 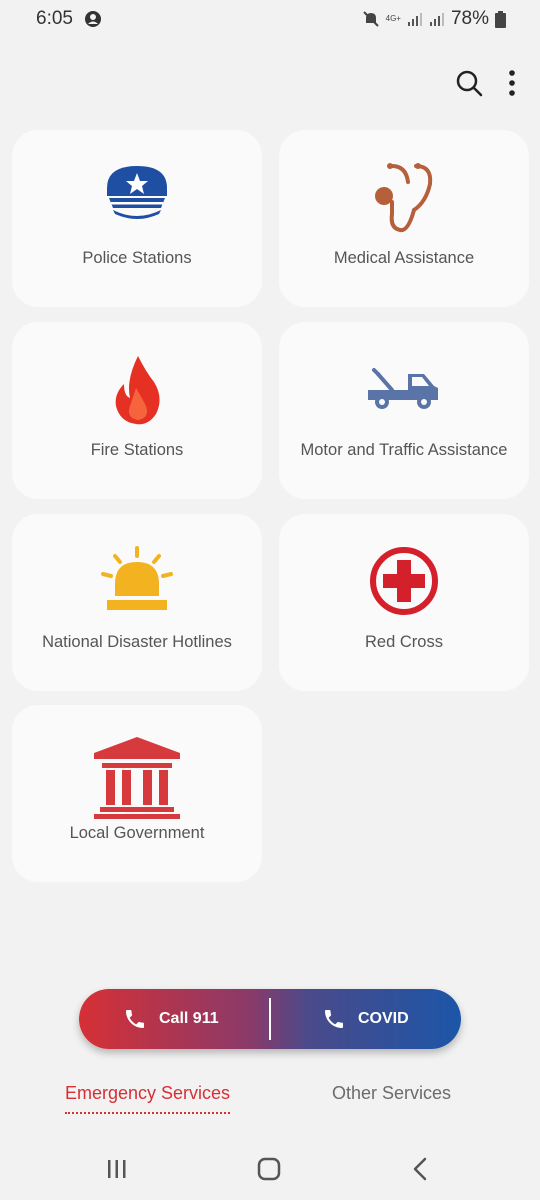 I want to click on call-911-label: Call 911, so click(x=189, y=1018).